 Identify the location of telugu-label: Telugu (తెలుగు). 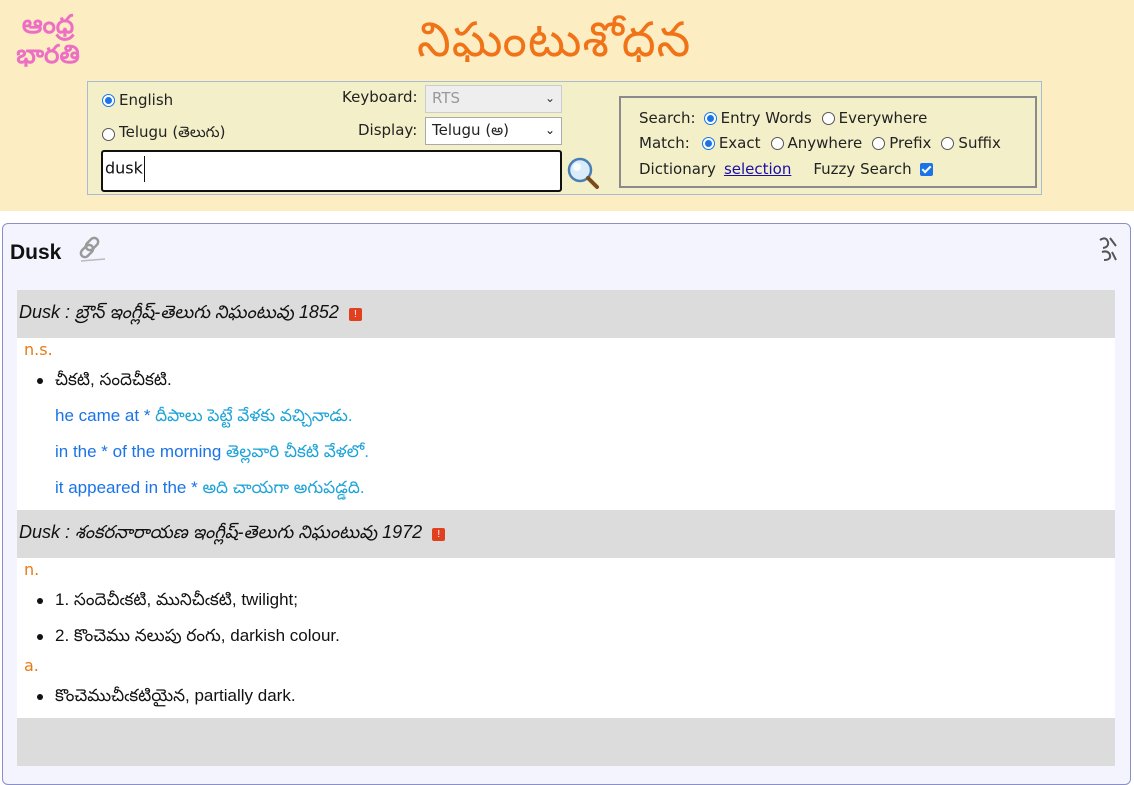
(172, 132).